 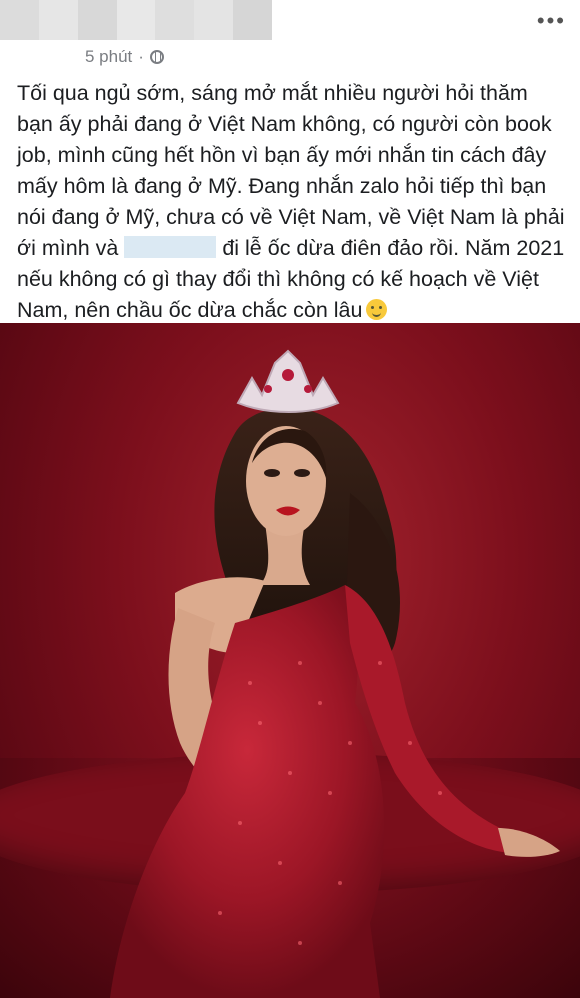 I want to click on more-options-icon: •••, so click(x=551, y=21).